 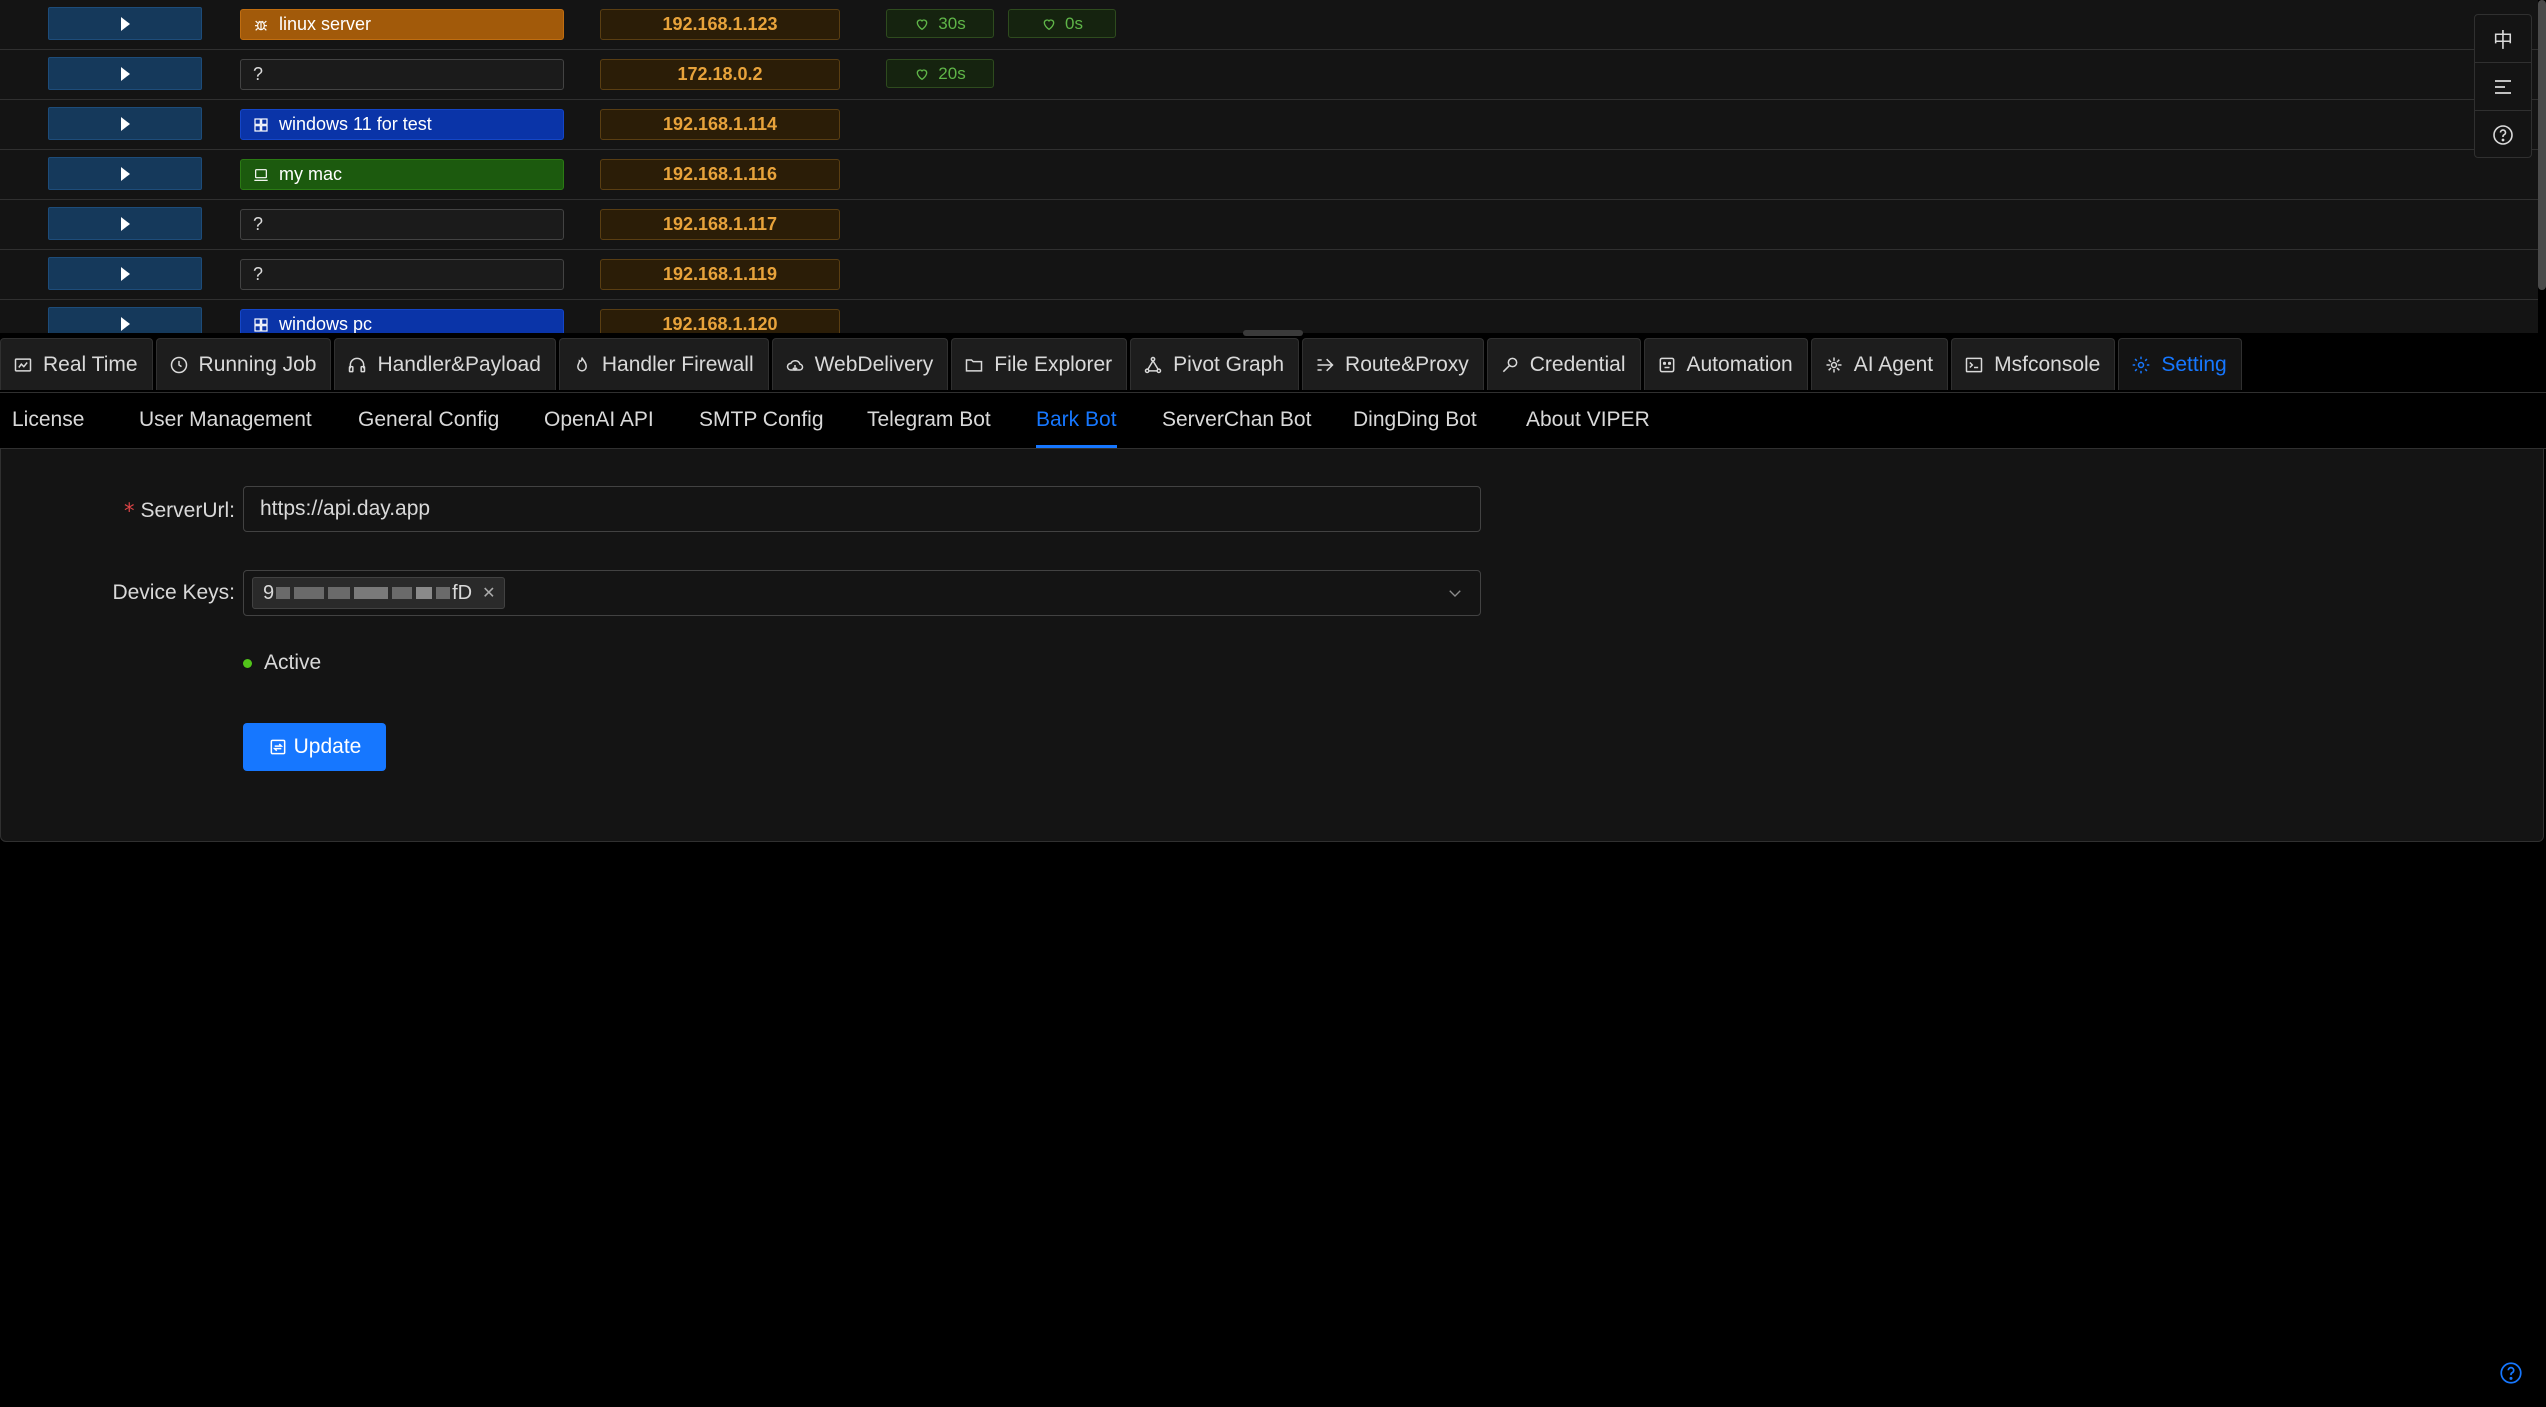 What do you see at coordinates (488, 593) in the screenshot?
I see `remove-tag-icon: ✕` at bounding box center [488, 593].